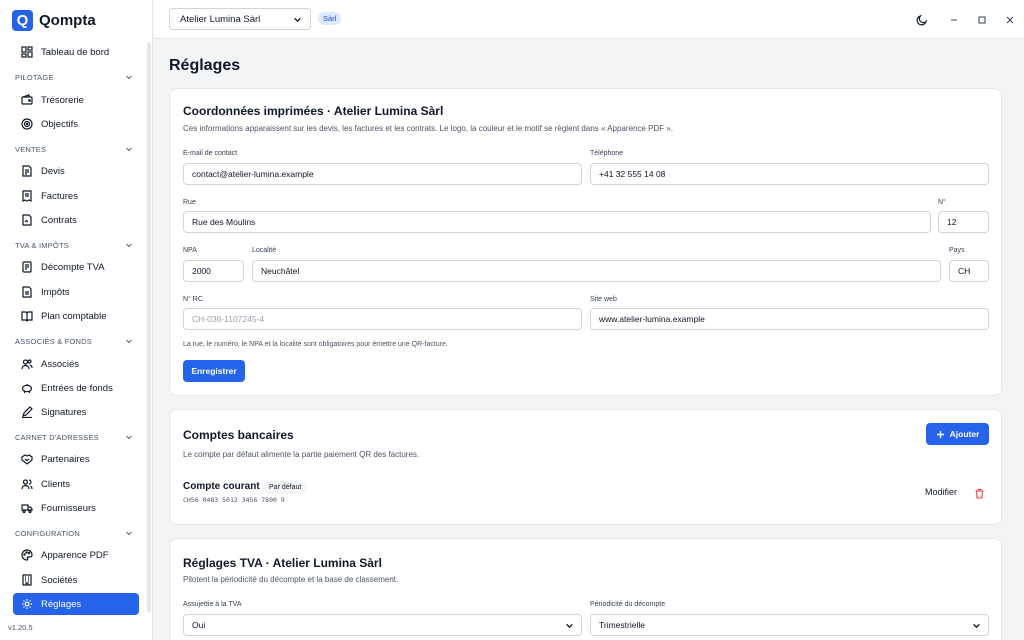  I want to click on sidebar-item-label: Partenaires, so click(65, 459).